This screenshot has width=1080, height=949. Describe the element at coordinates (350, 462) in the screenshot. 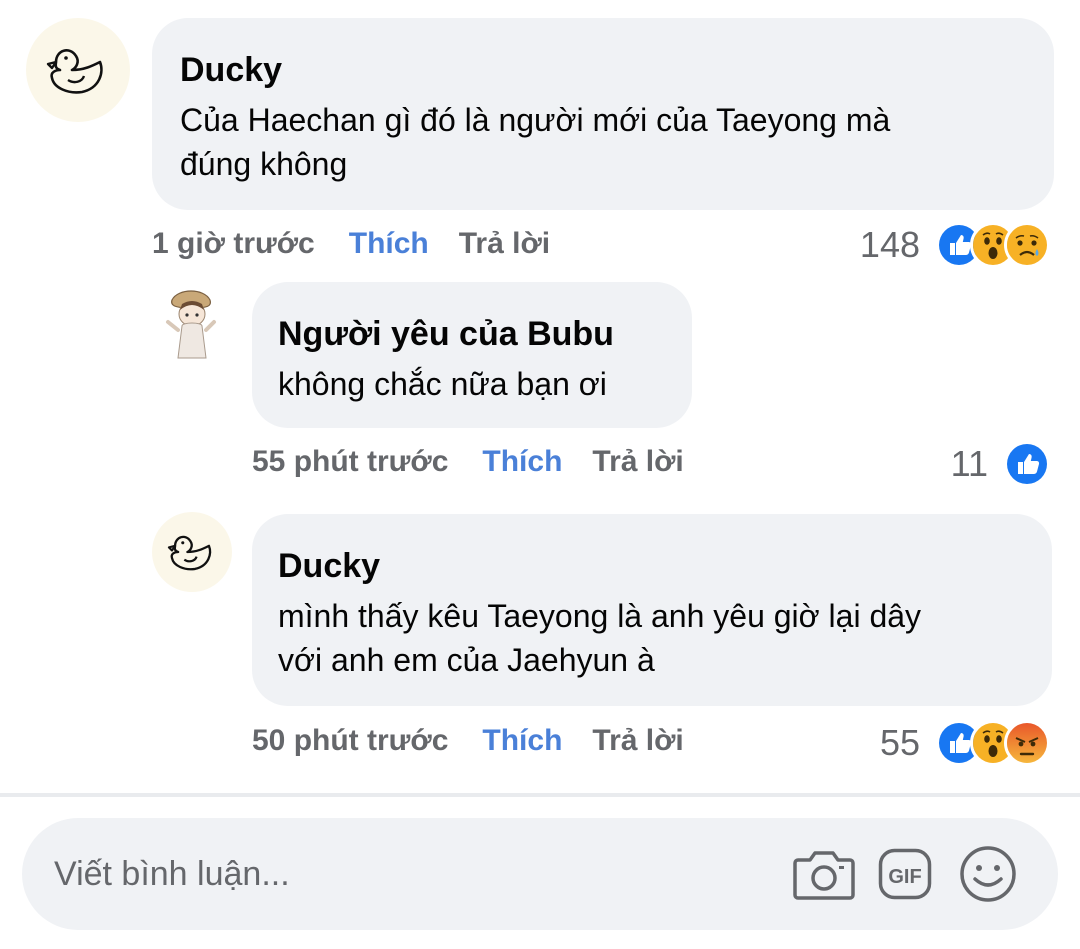

I see `comment-timestamp: 55 phút trước` at that location.